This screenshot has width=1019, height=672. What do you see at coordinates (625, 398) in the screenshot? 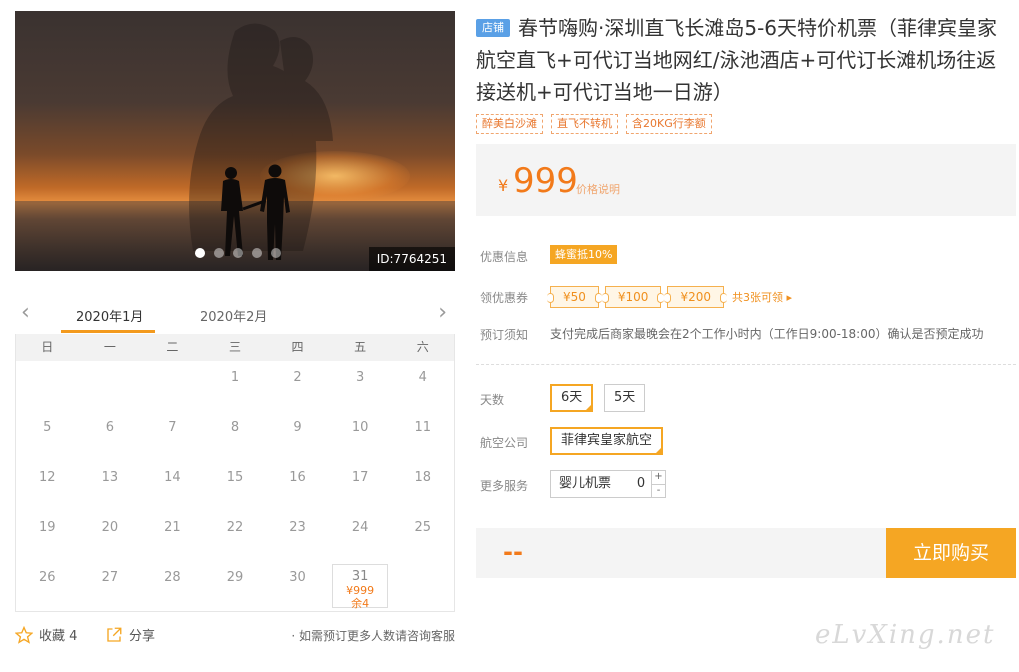
I see `days-option-5: 5天` at bounding box center [625, 398].